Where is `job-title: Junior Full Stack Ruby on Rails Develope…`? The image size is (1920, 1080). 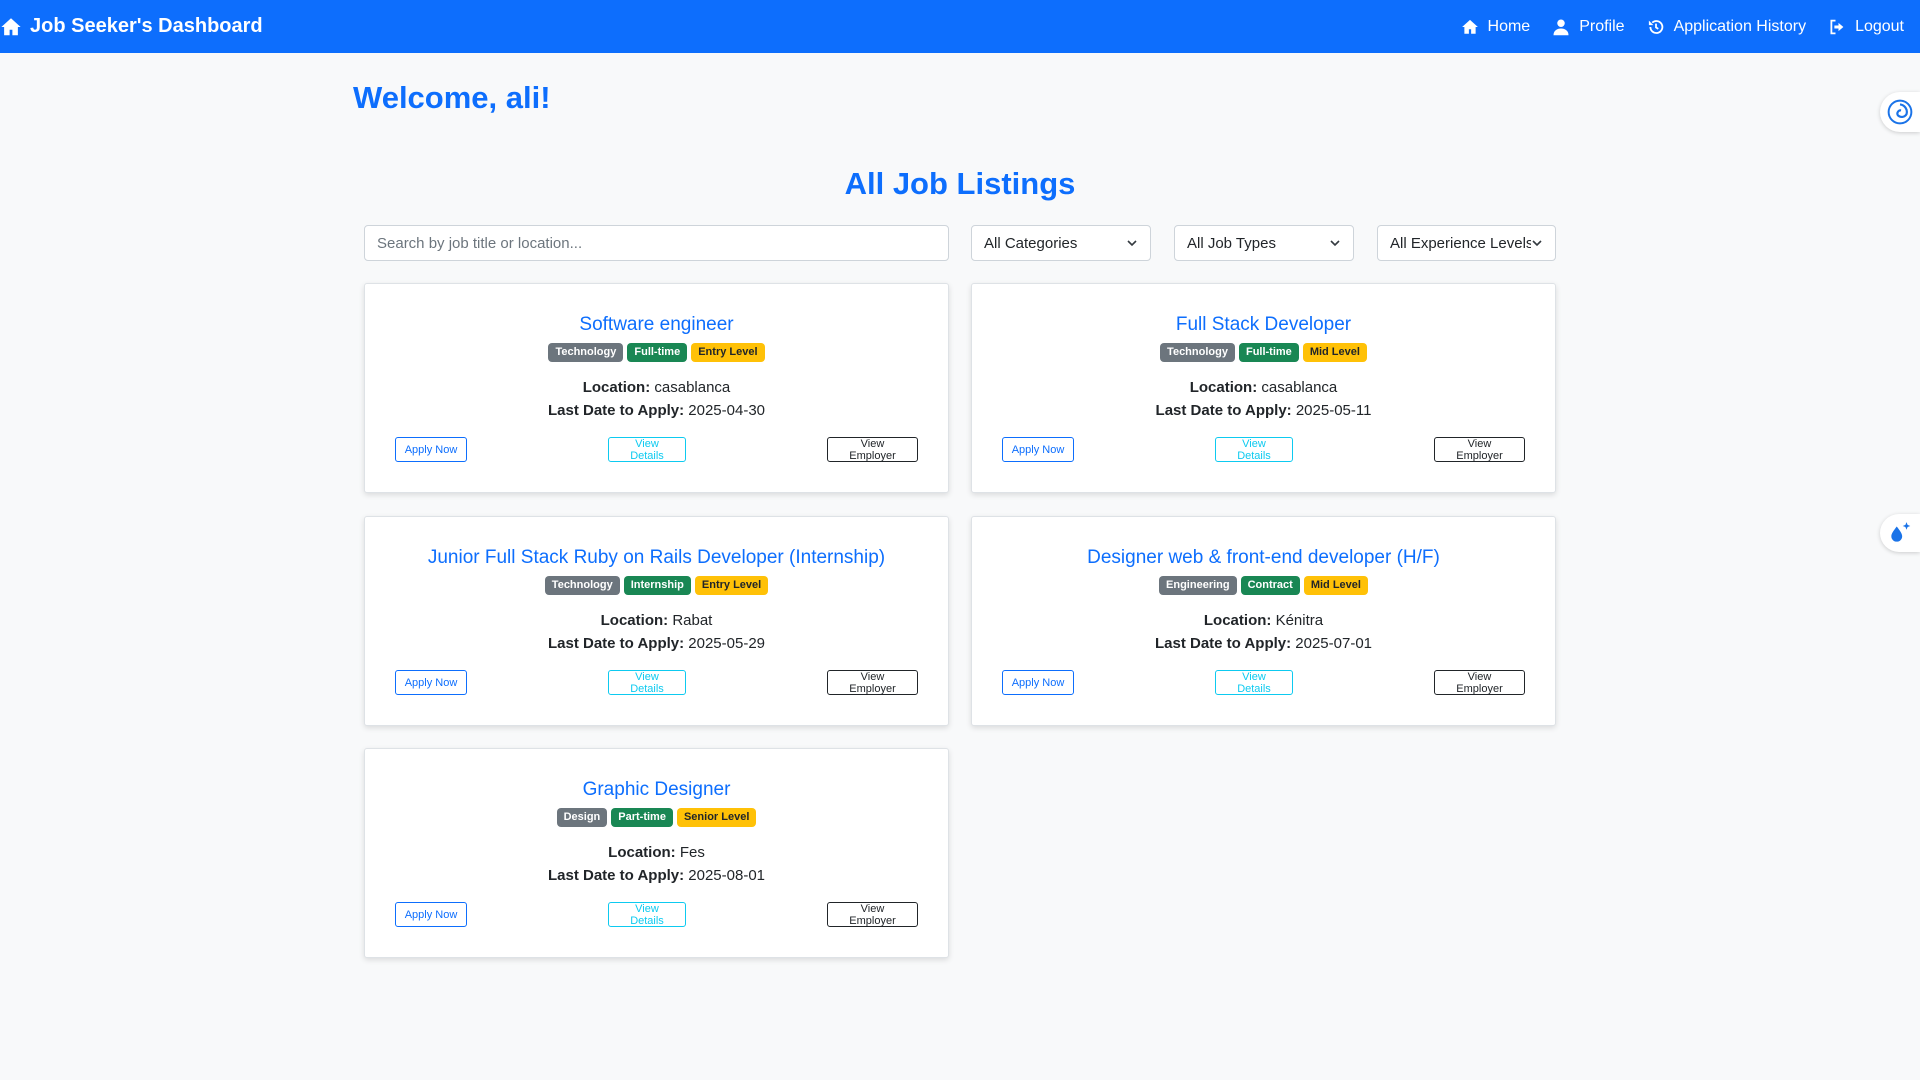 job-title: Junior Full Stack Ruby on Rails Develope… is located at coordinates (656, 558).